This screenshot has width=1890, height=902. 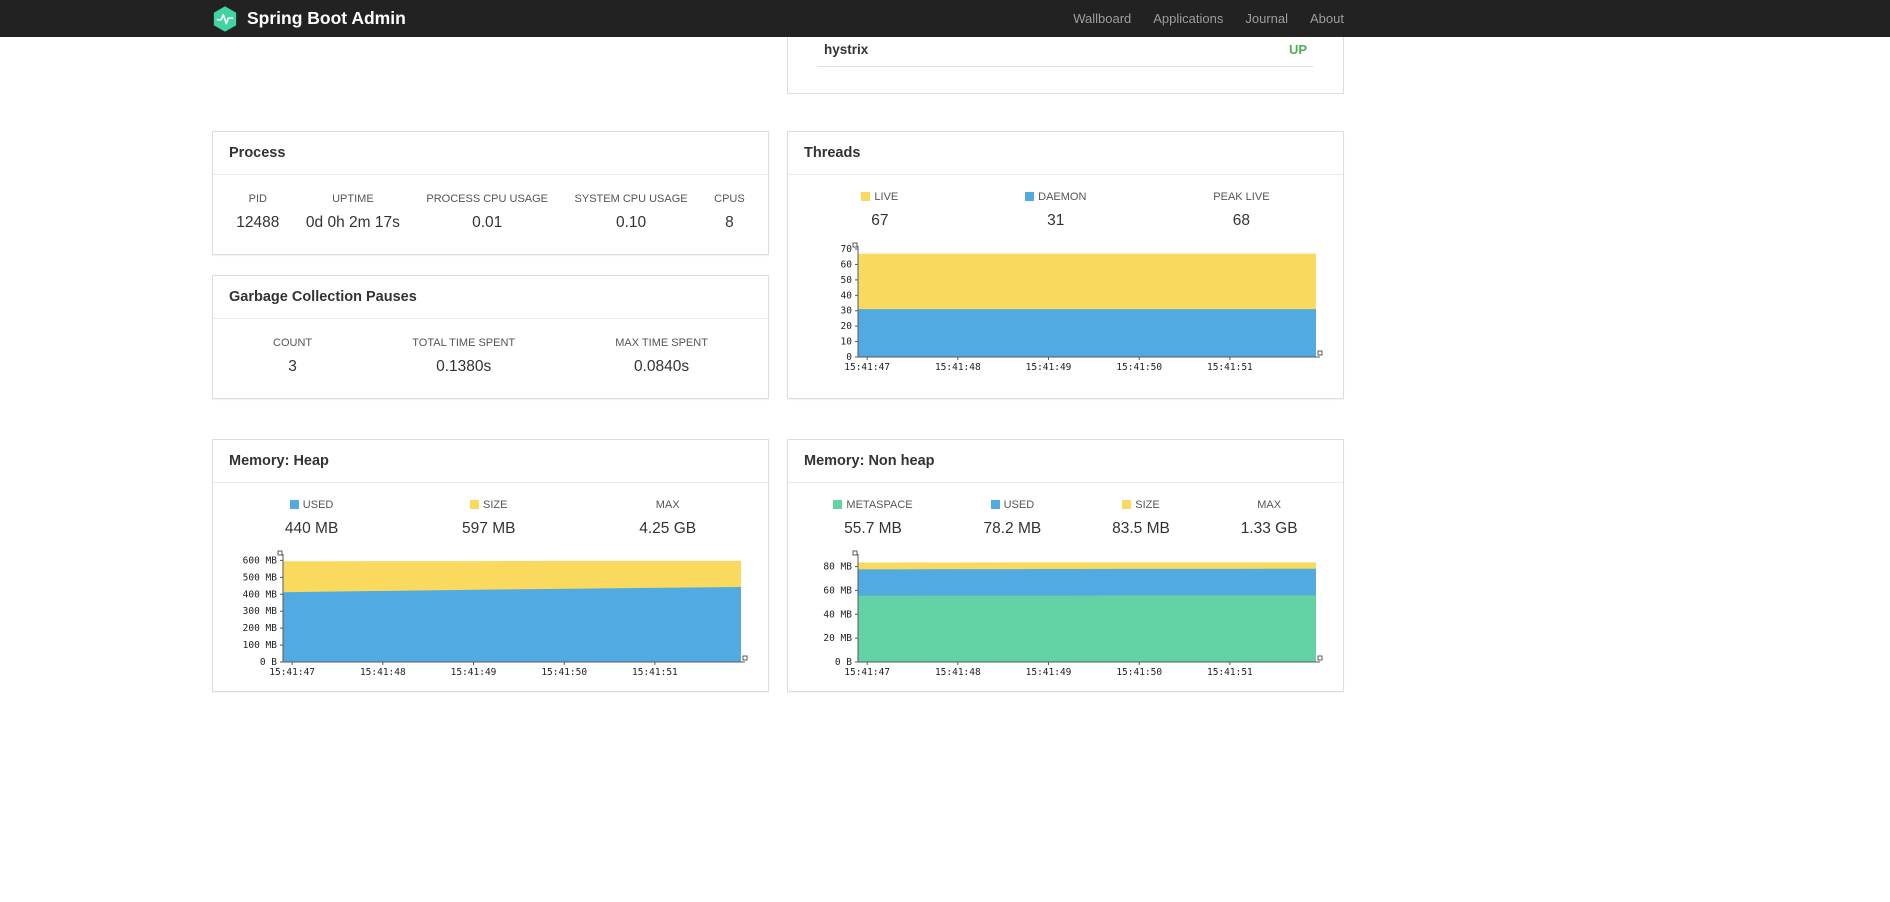 I want to click on nav-item-journal: Journal, so click(x=1266, y=18).